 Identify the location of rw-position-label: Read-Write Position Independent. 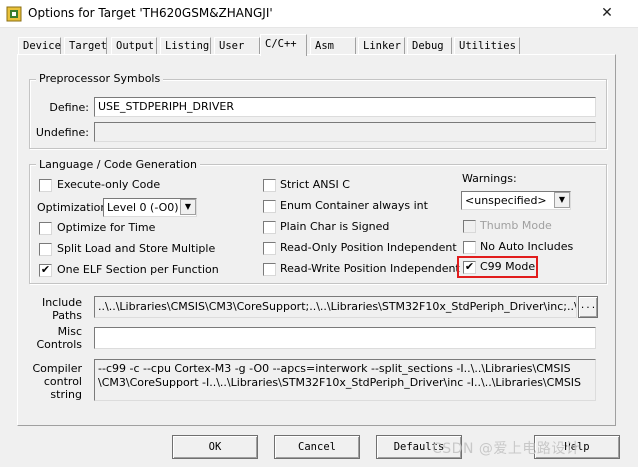
(370, 268).